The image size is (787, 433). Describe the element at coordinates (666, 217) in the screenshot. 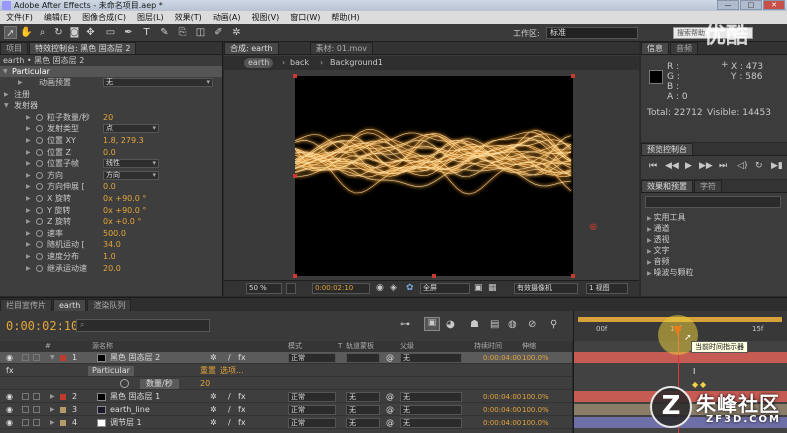

I see `effects-category-item: ▶ 实用工具` at that location.